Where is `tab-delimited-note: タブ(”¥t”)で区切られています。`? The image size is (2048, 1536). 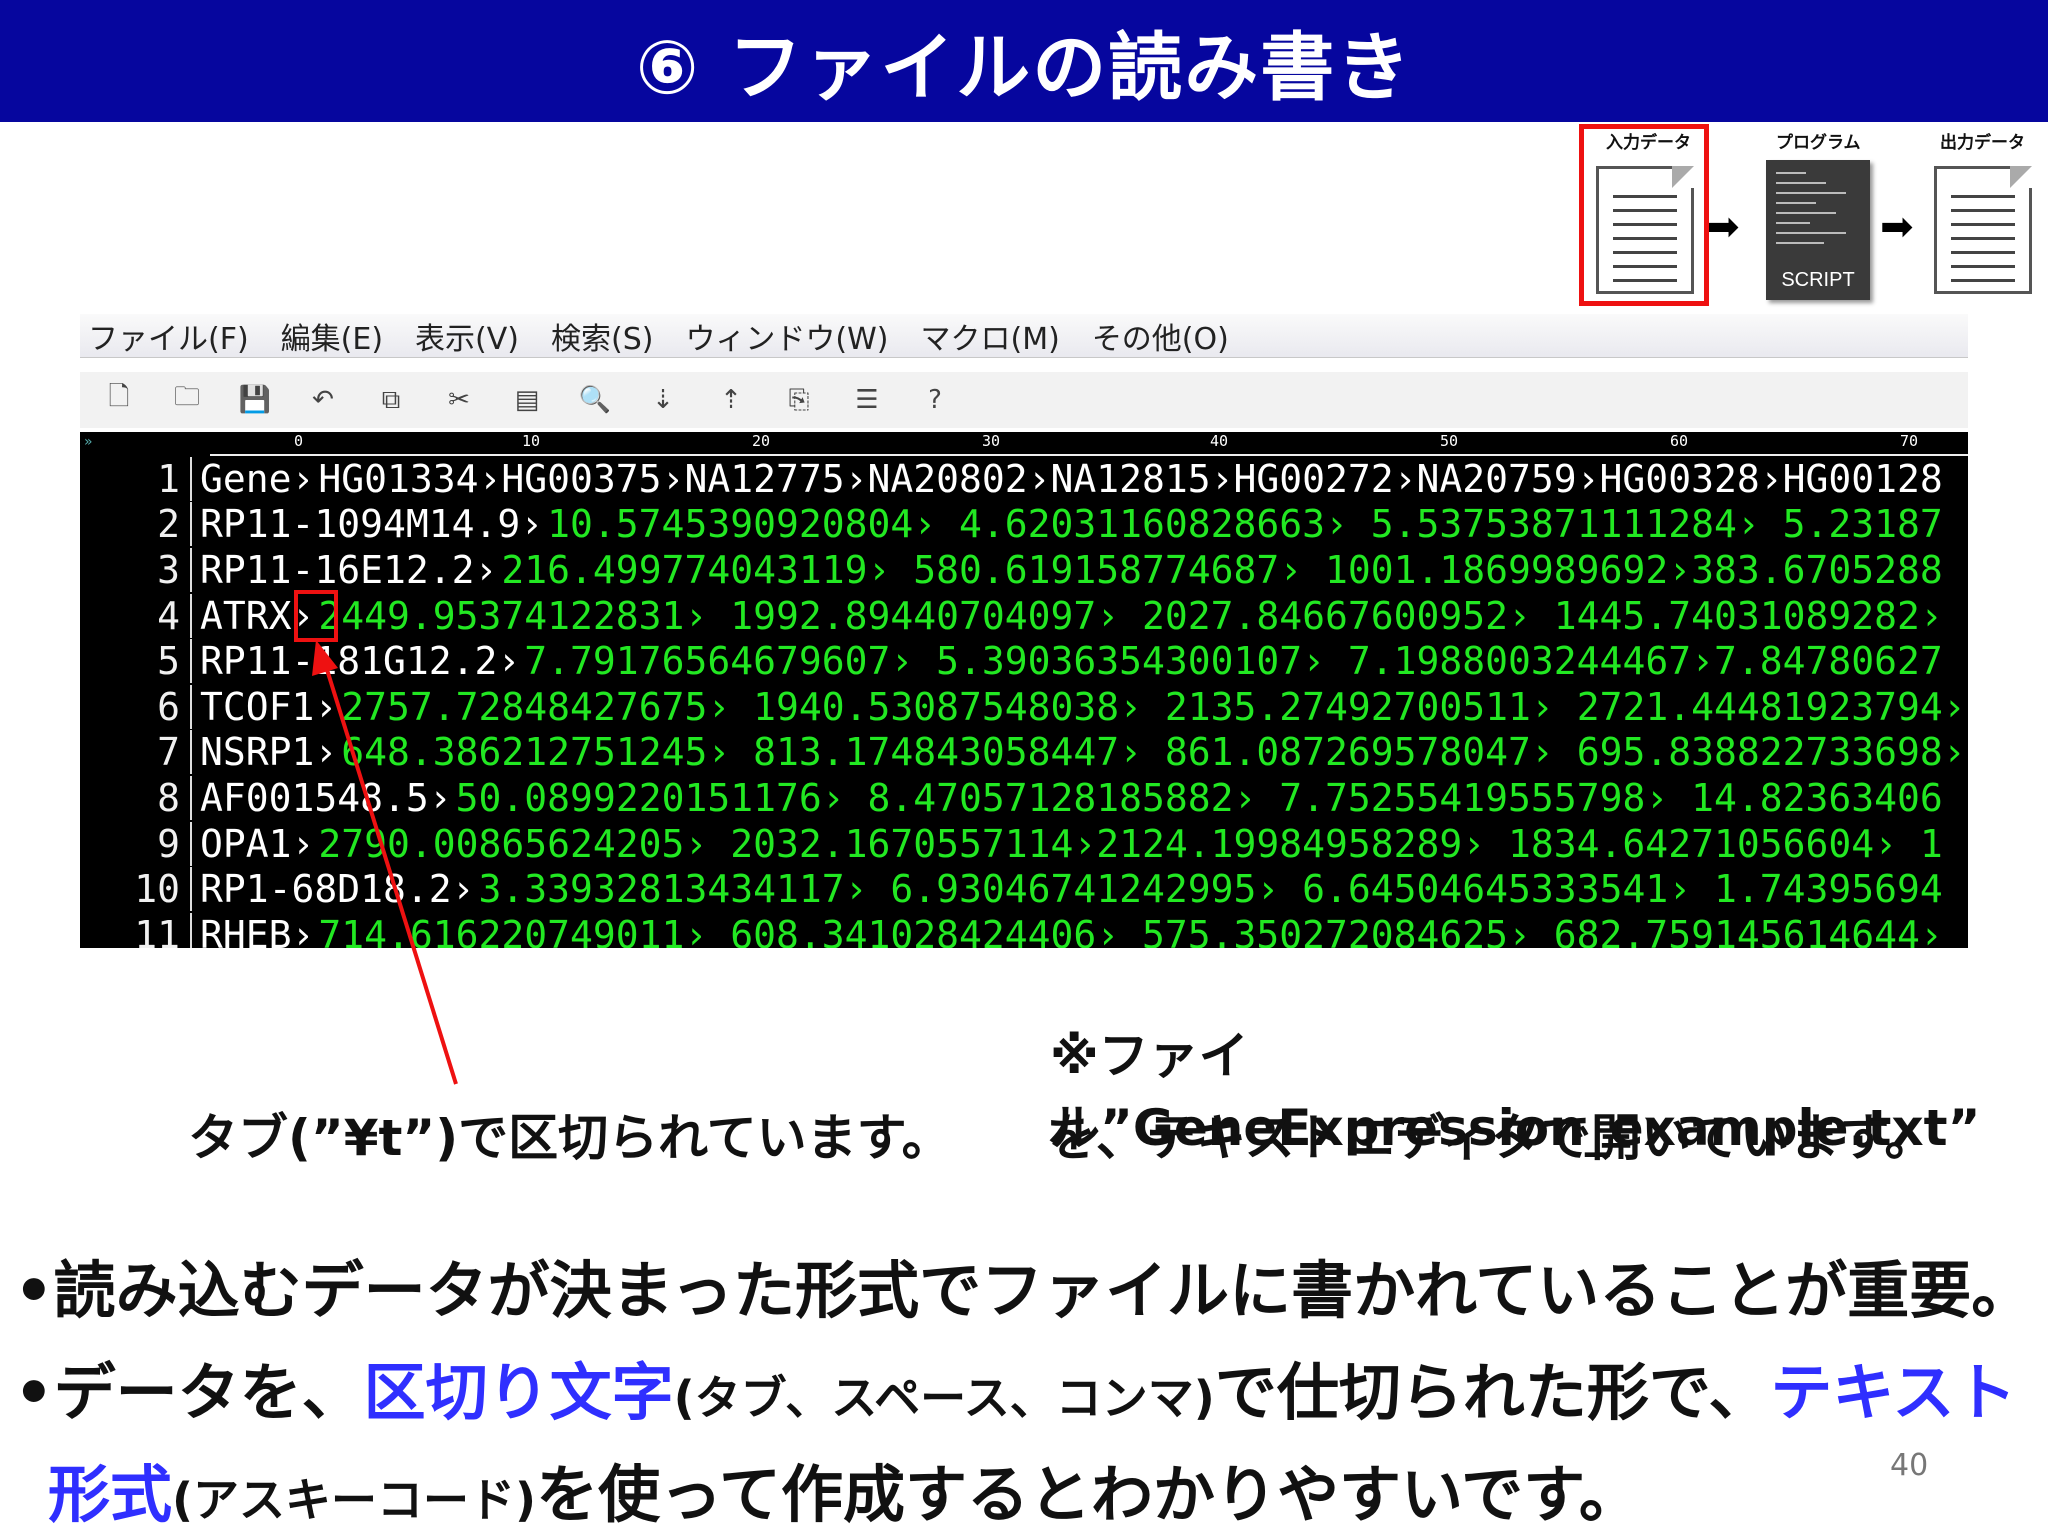 tab-delimited-note: タブ(”¥t”)で区切られています。 is located at coordinates (570, 1138).